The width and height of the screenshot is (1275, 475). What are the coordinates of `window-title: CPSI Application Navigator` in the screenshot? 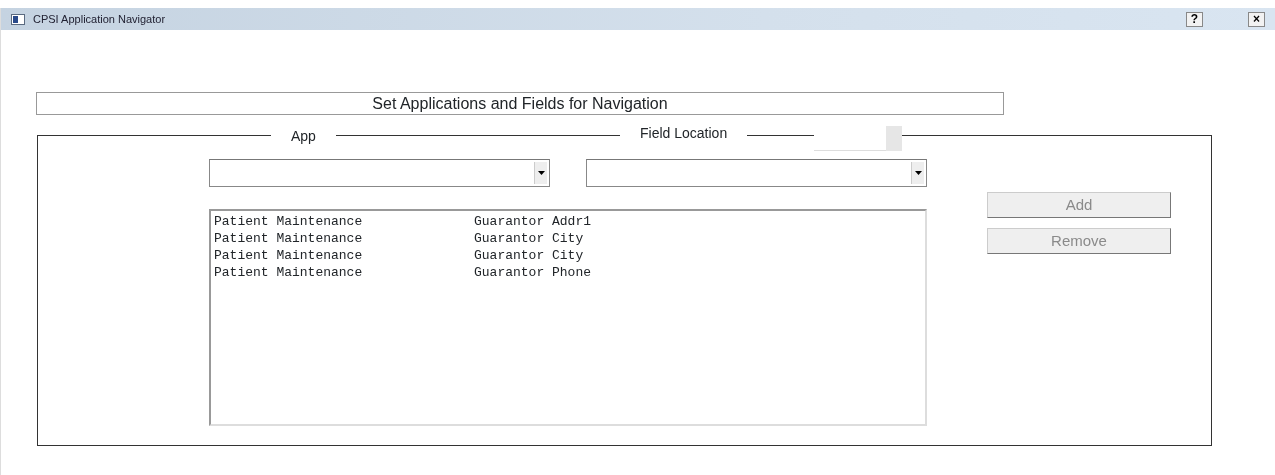 It's located at (99, 19).